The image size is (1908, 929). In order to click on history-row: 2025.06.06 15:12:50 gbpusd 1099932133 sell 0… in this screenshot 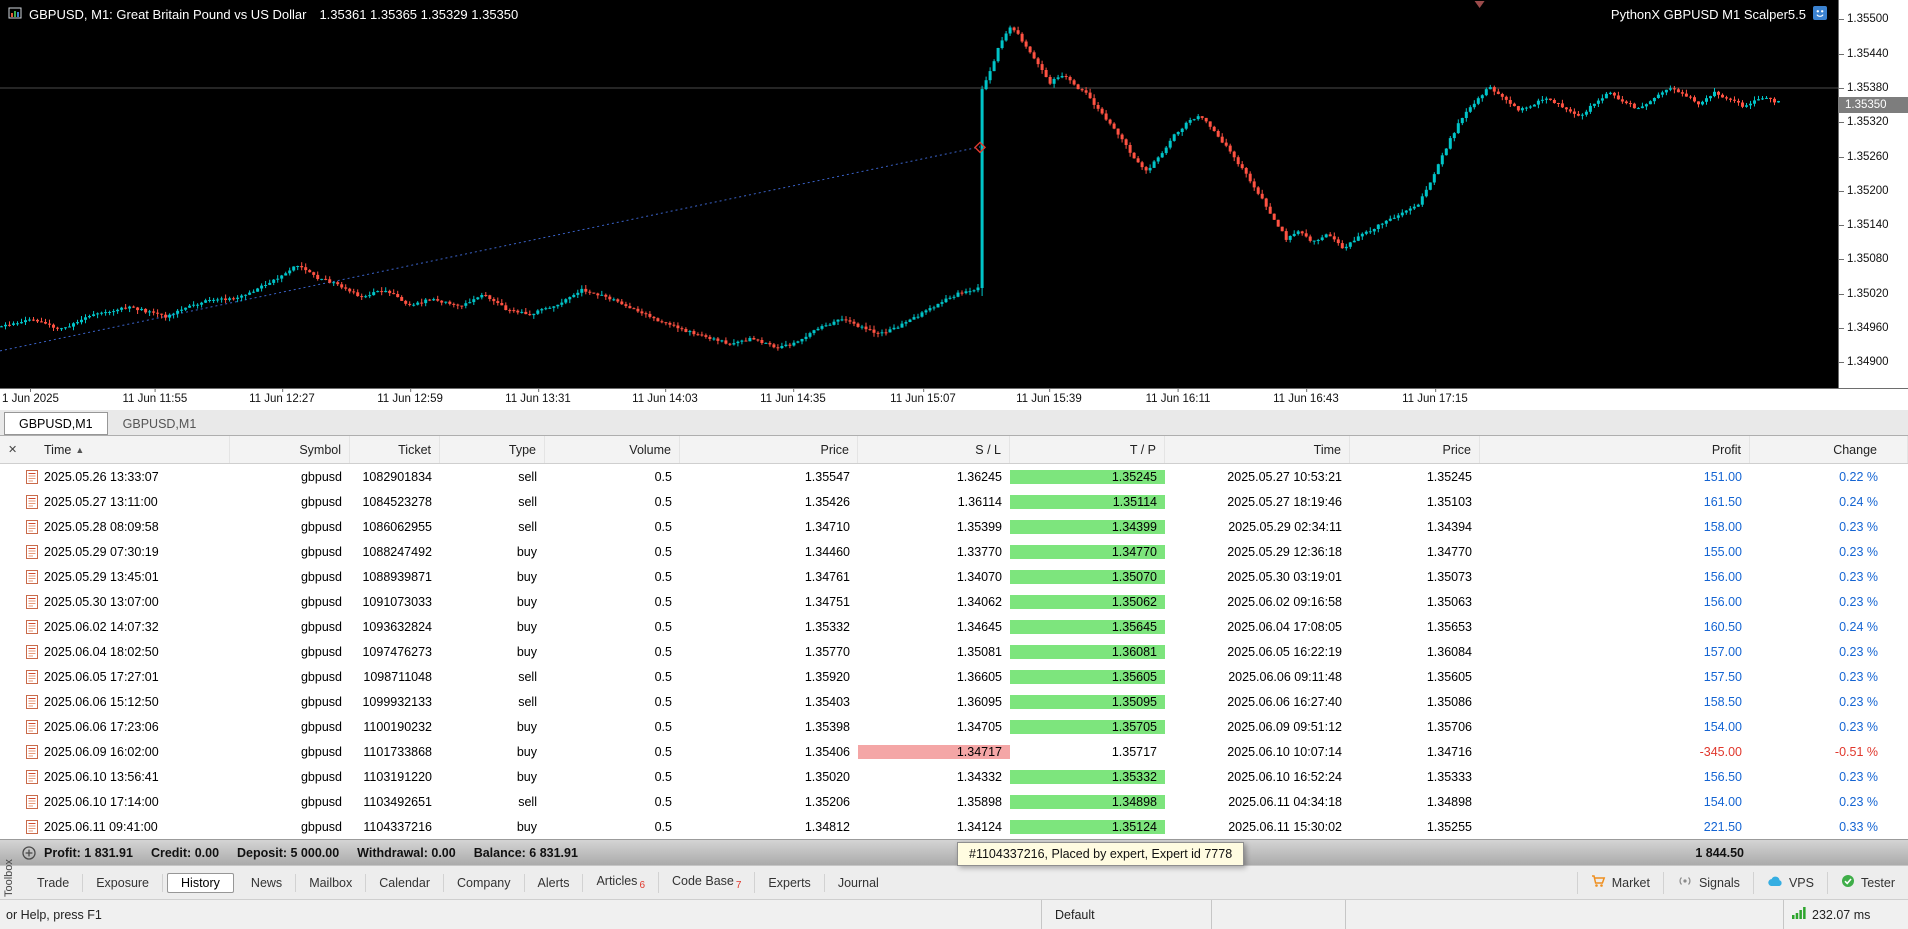, I will do `click(954, 701)`.